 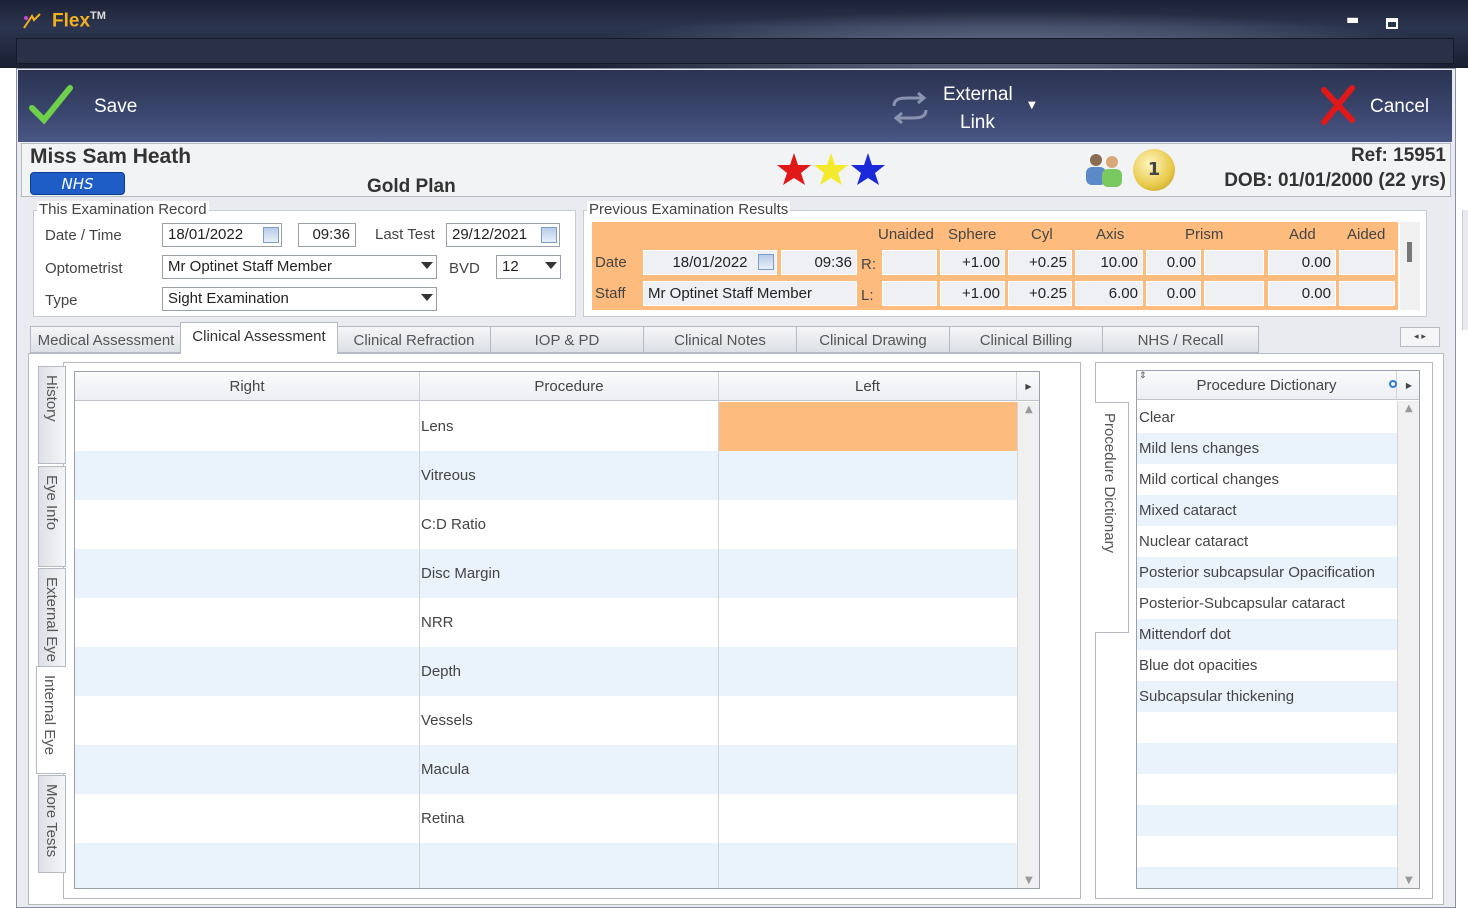 What do you see at coordinates (546, 622) in the screenshot?
I see `table-row: NRR` at bounding box center [546, 622].